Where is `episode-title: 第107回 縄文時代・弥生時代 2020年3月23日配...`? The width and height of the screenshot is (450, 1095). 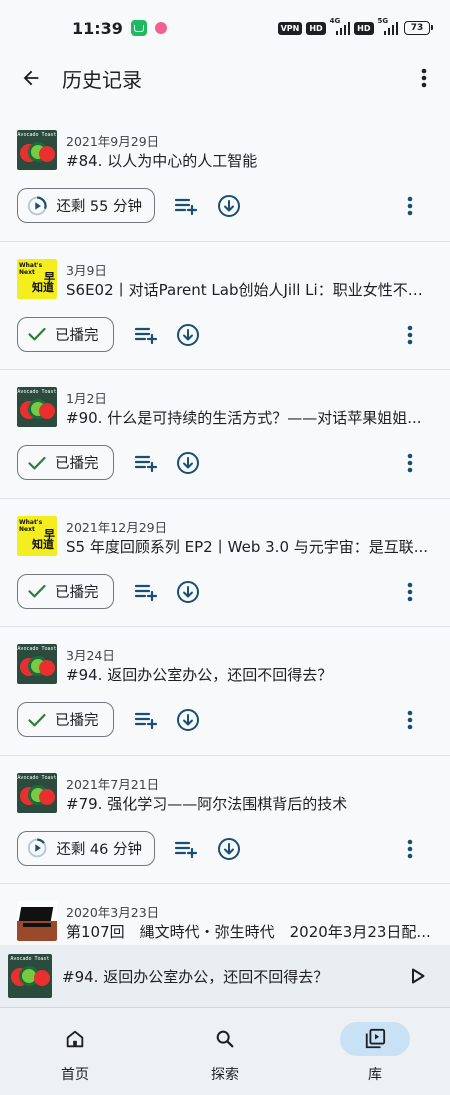 episode-title: 第107回 縄文時代・弥生時代 2020年3月23日配... is located at coordinates (251, 931).